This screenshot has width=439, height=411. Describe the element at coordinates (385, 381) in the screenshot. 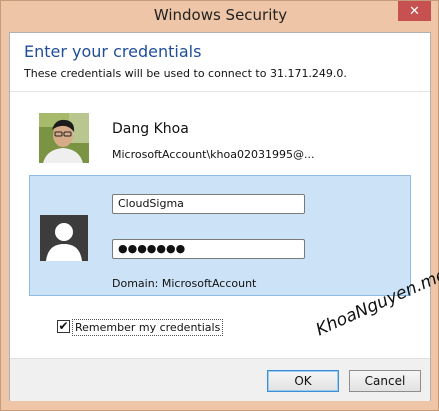

I see `cancel-button: Cancel` at that location.